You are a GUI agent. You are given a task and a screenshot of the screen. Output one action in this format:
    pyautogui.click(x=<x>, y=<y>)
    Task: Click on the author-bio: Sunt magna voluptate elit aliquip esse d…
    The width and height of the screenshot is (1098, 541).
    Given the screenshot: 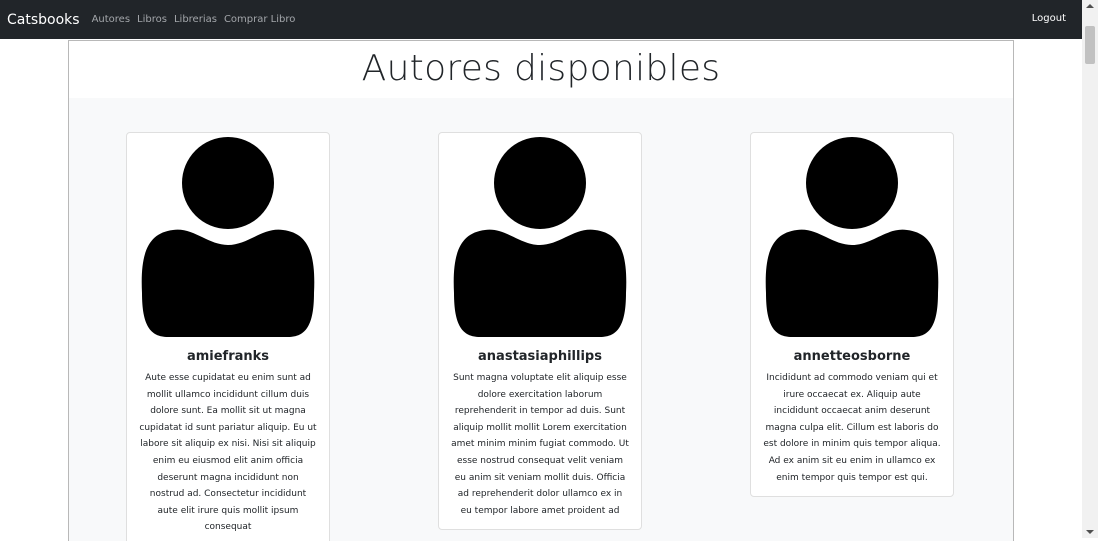 What is the action you would take?
    pyautogui.click(x=540, y=444)
    